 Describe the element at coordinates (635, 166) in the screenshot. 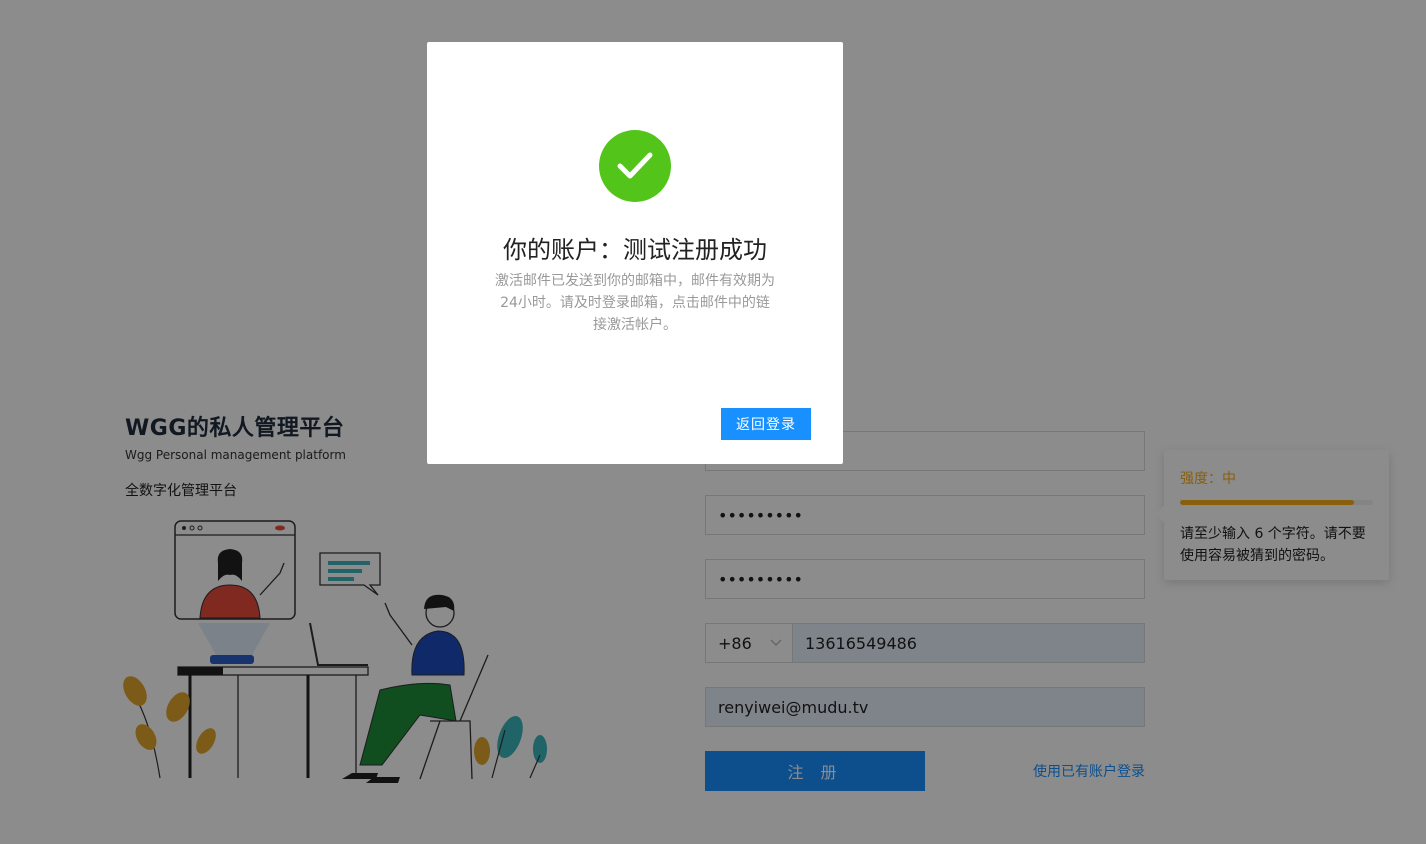

I see `check-circle-icon` at that location.